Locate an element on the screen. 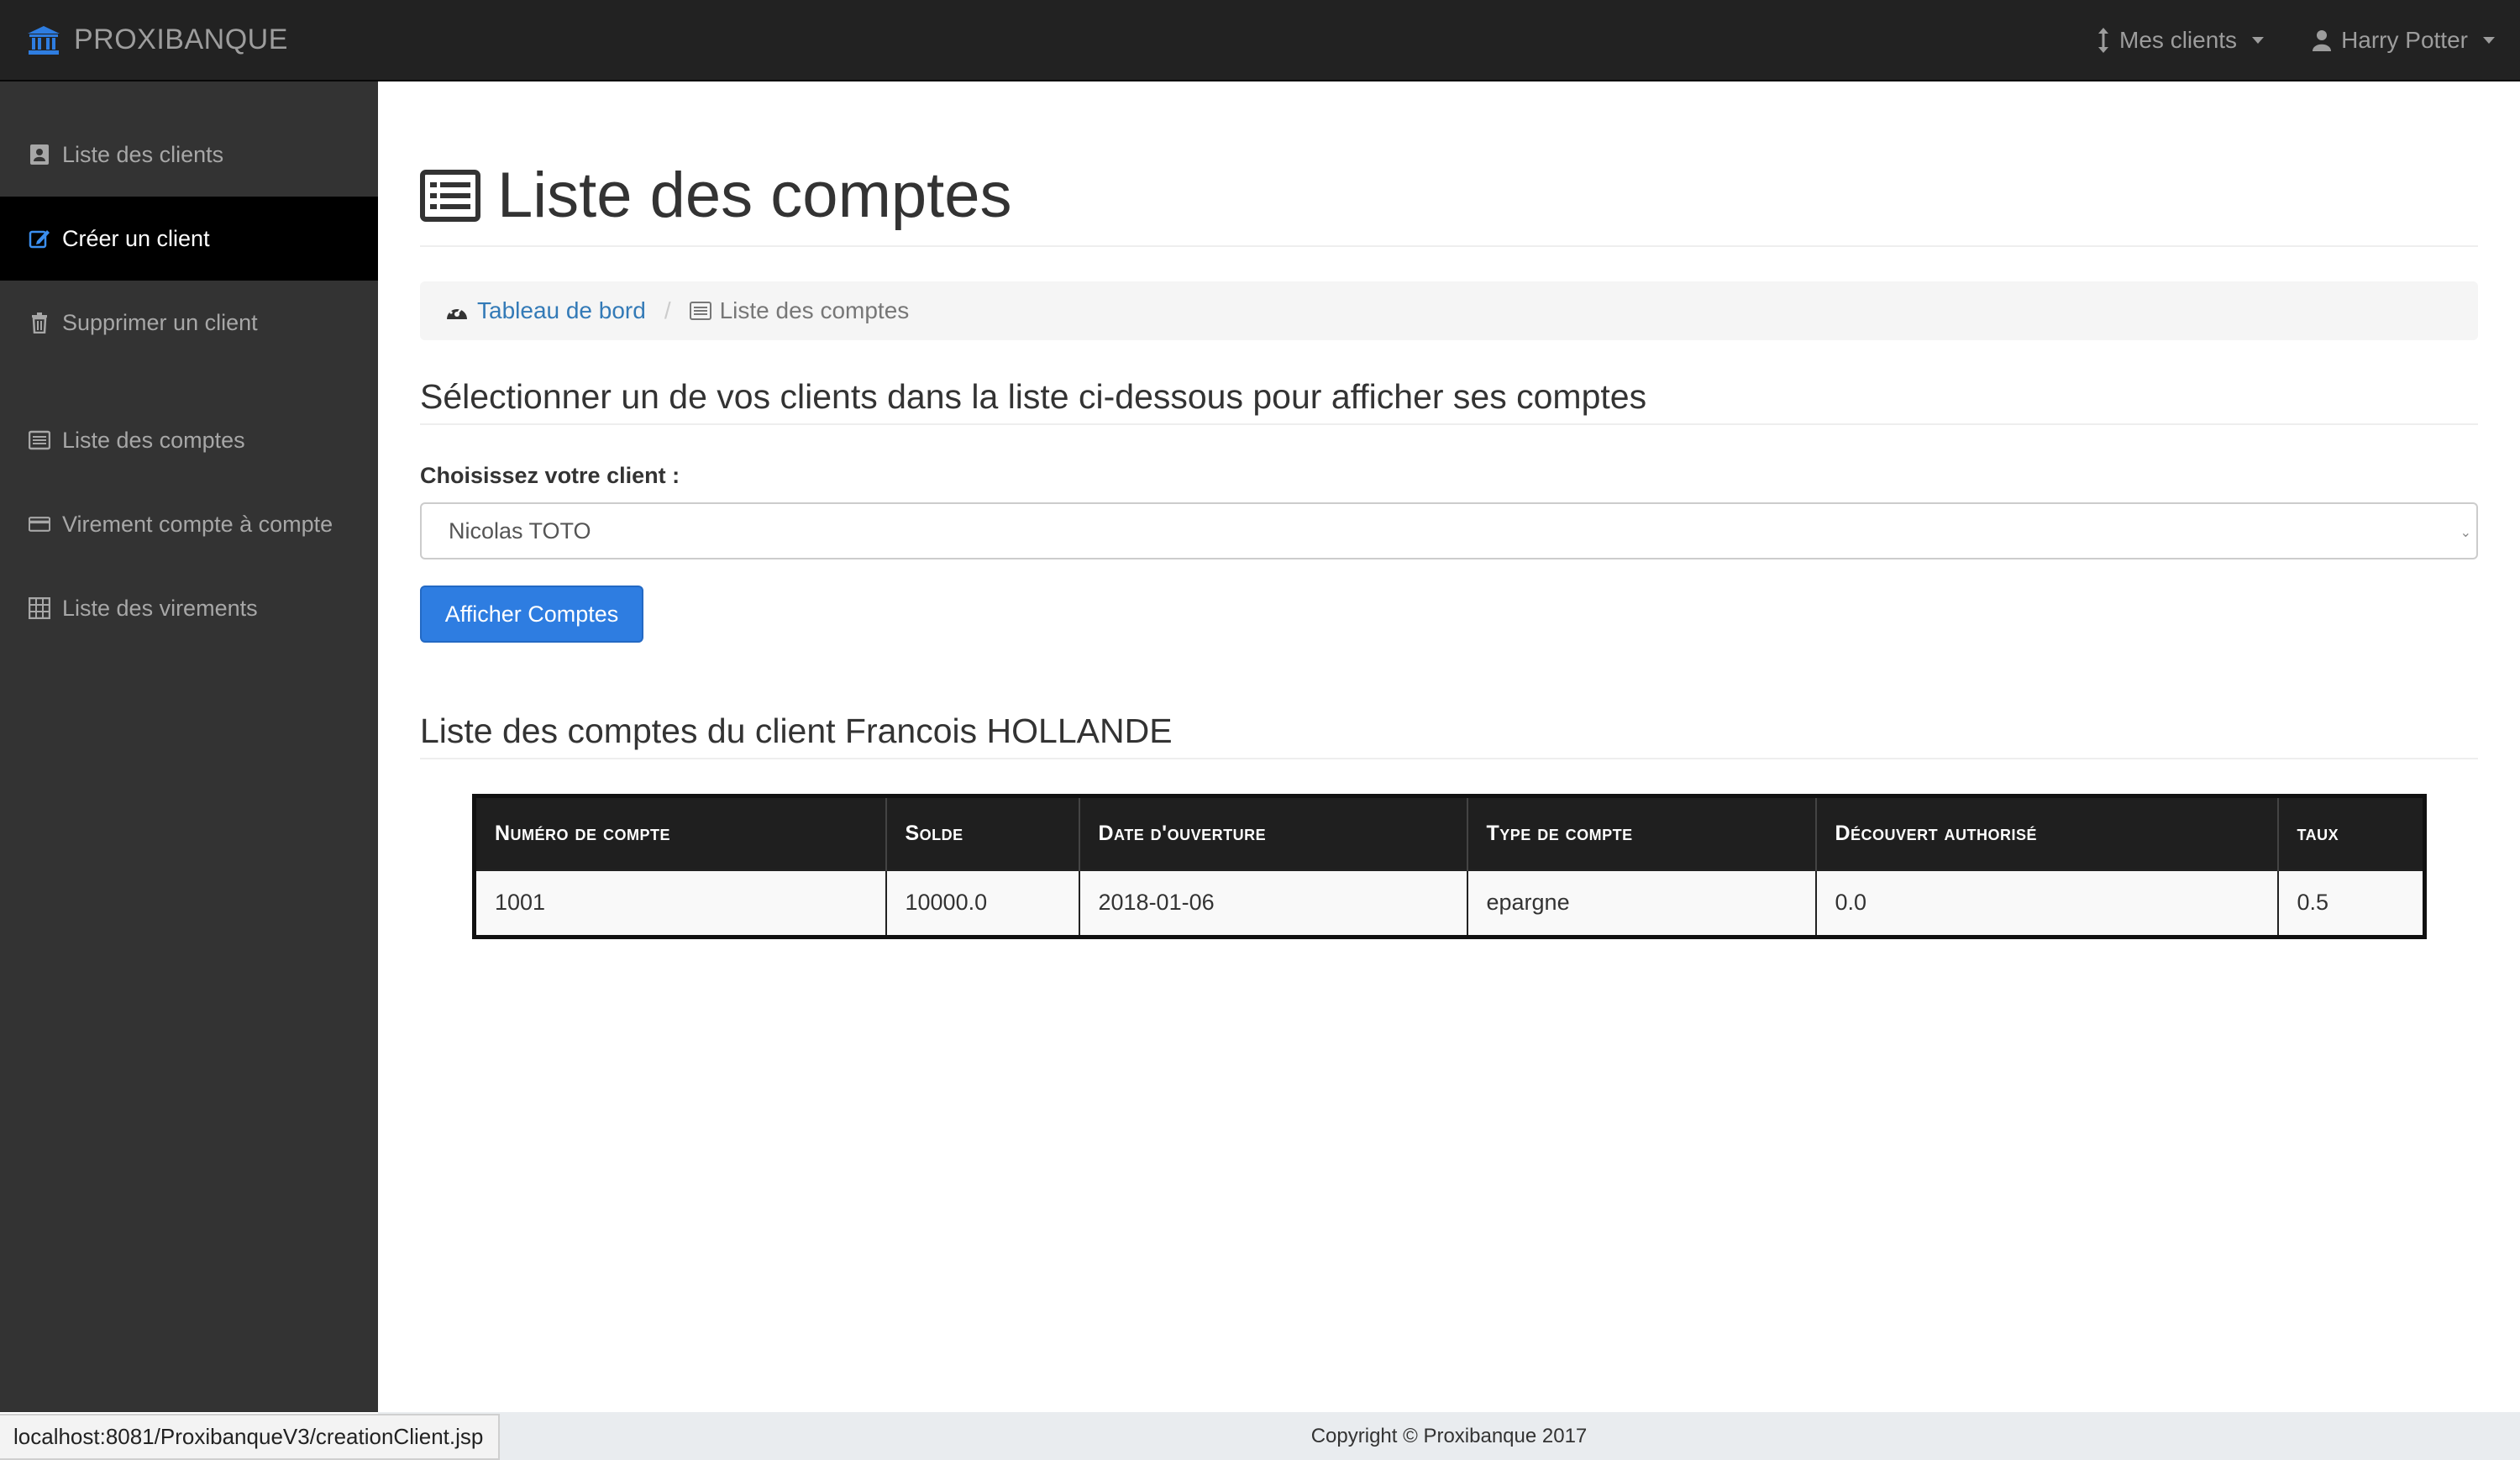 The image size is (2520, 1460). column-header: Date d'ouverture is located at coordinates (1273, 833).